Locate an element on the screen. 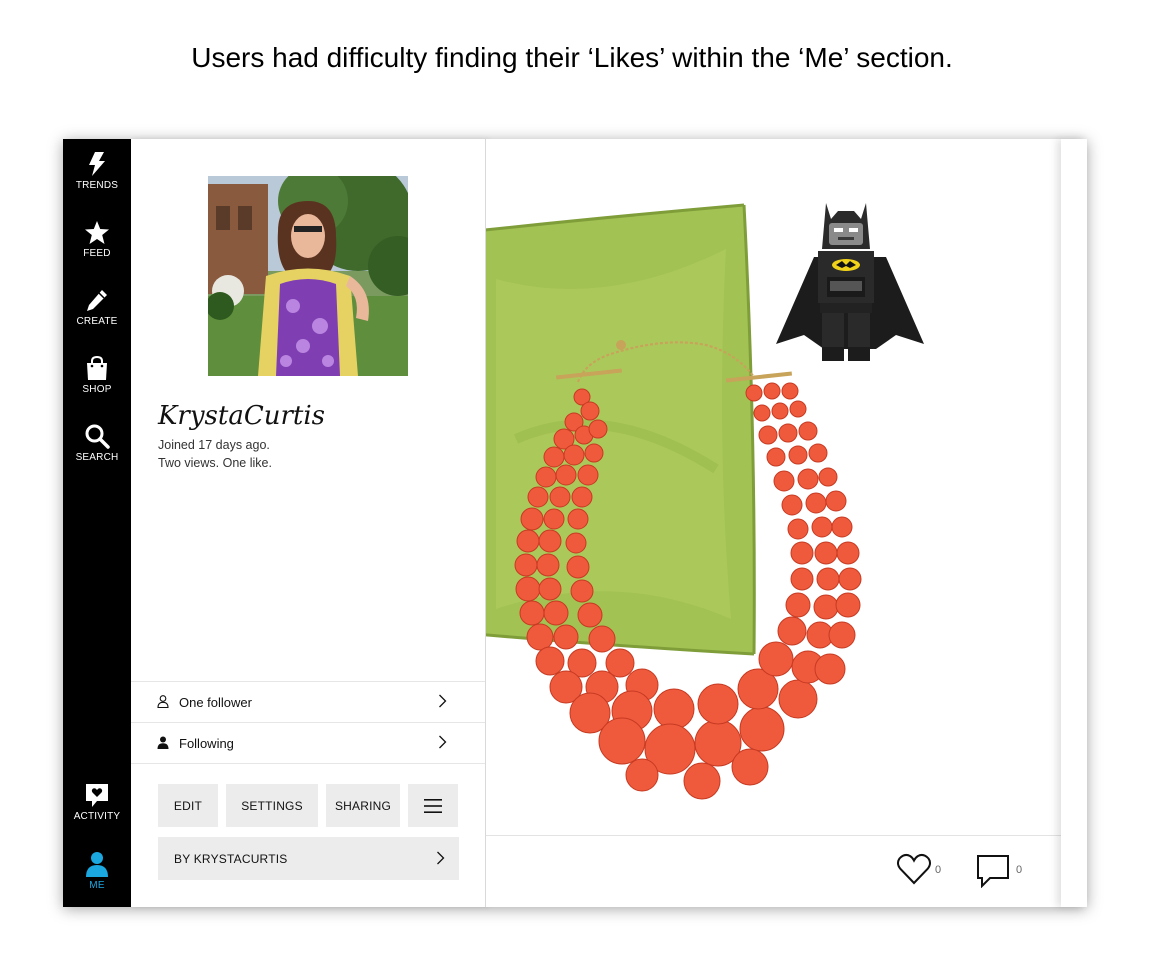 This screenshot has width=1160, height=968. like-button is located at coordinates (914, 871).